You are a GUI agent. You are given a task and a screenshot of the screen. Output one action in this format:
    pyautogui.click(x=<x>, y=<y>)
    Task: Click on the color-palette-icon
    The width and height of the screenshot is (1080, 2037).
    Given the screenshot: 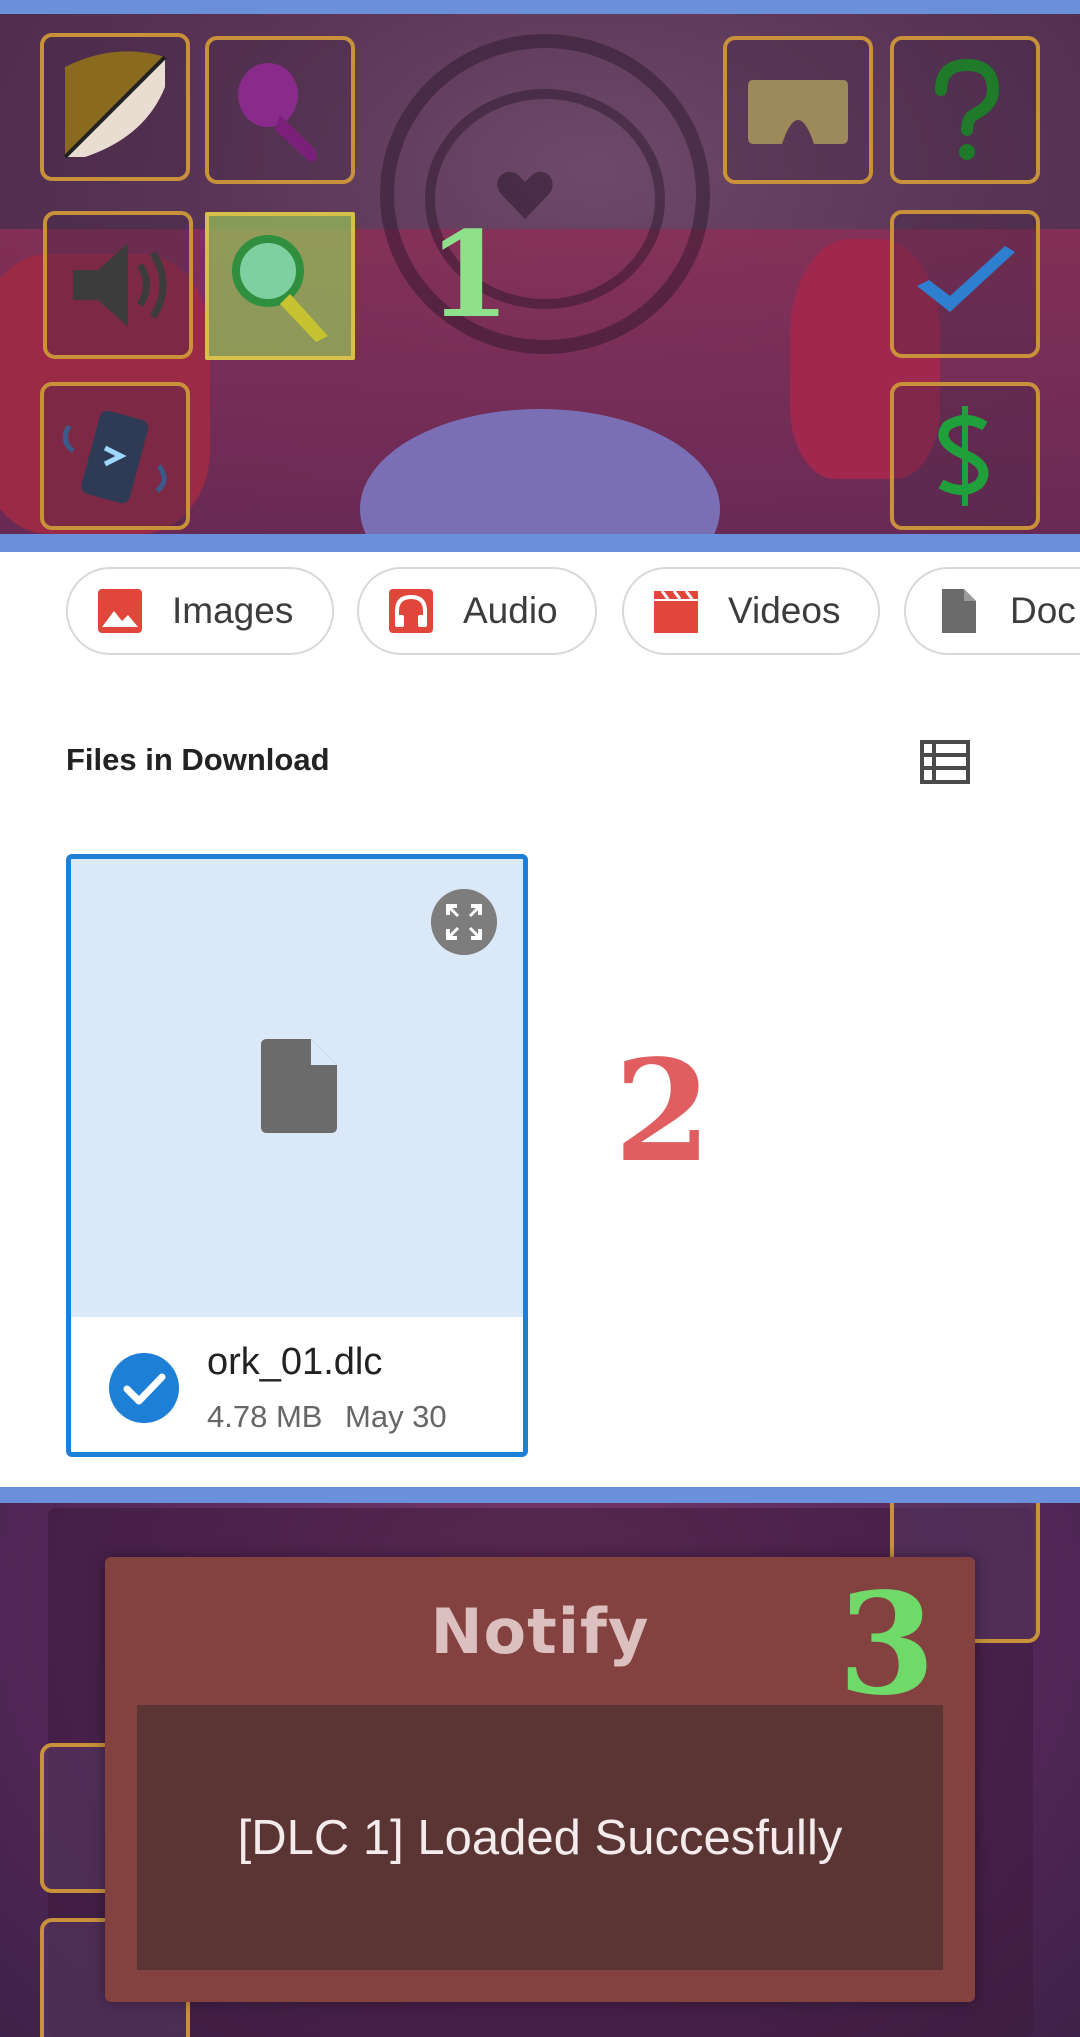 What is the action you would take?
    pyautogui.click(x=115, y=105)
    